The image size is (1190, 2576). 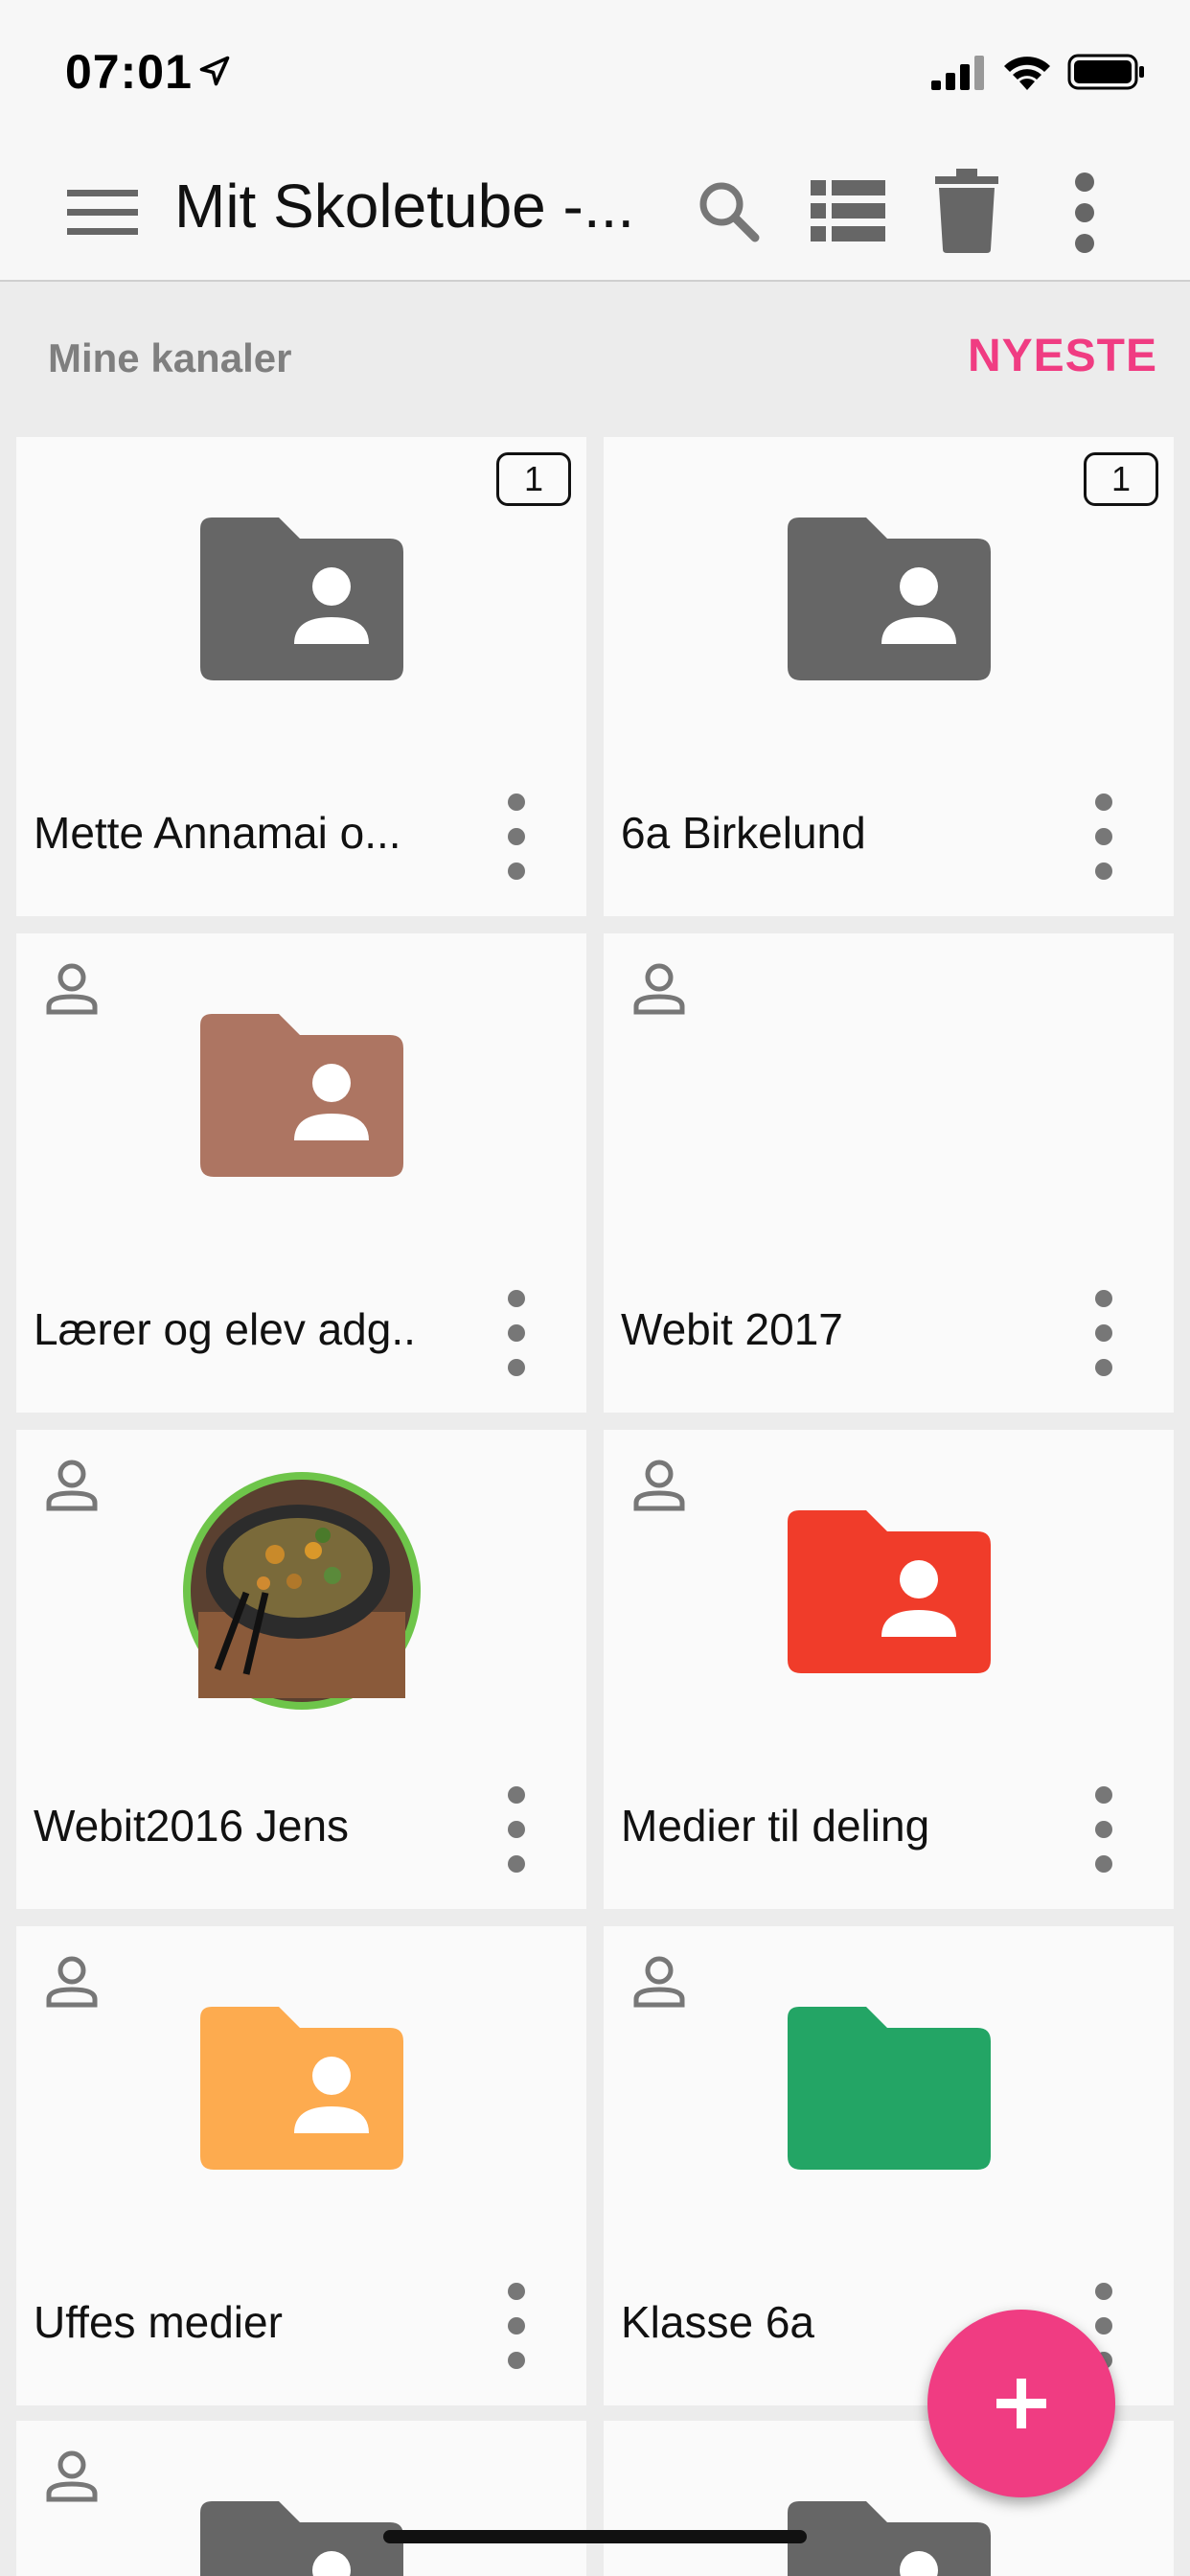 I want to click on add-channel-button, so click(x=1021, y=2403).